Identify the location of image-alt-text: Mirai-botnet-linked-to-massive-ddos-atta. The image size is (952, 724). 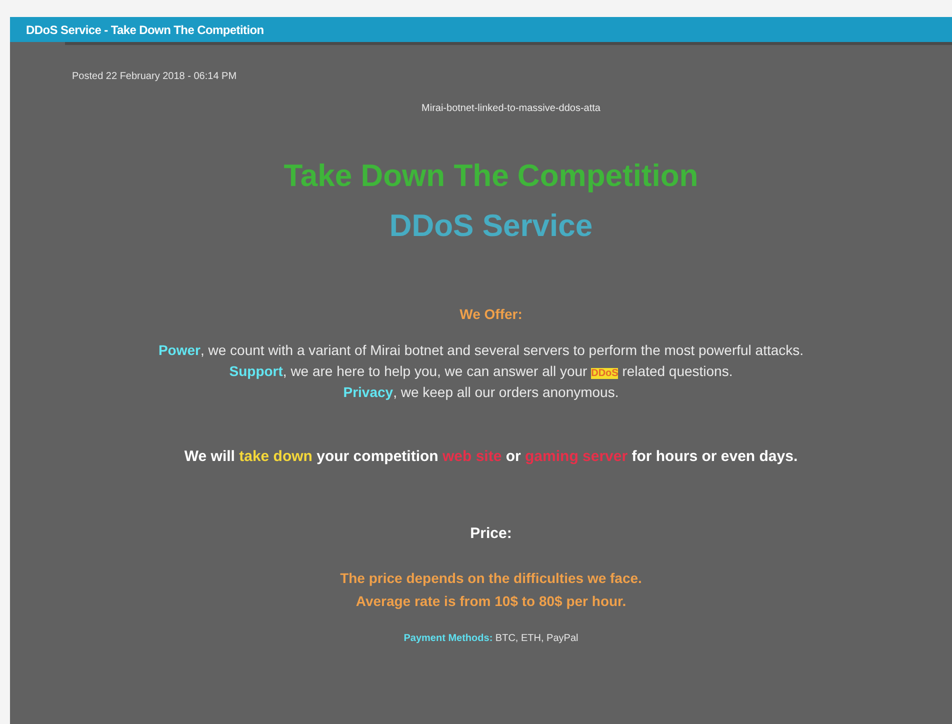
(511, 108).